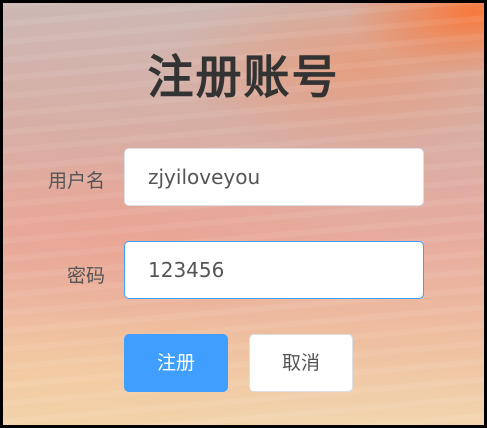 The width and height of the screenshot is (487, 428). What do you see at coordinates (176, 363) in the screenshot?
I see `register-button: 注册` at bounding box center [176, 363].